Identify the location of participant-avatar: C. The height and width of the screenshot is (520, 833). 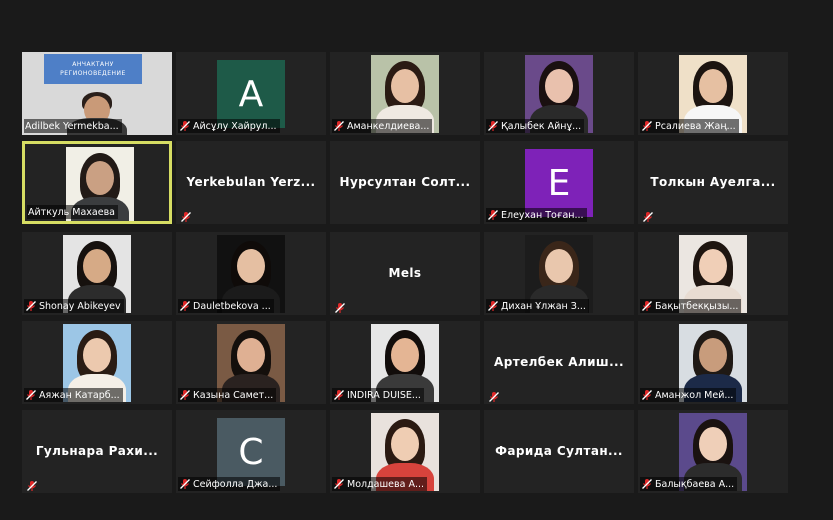
(251, 452).